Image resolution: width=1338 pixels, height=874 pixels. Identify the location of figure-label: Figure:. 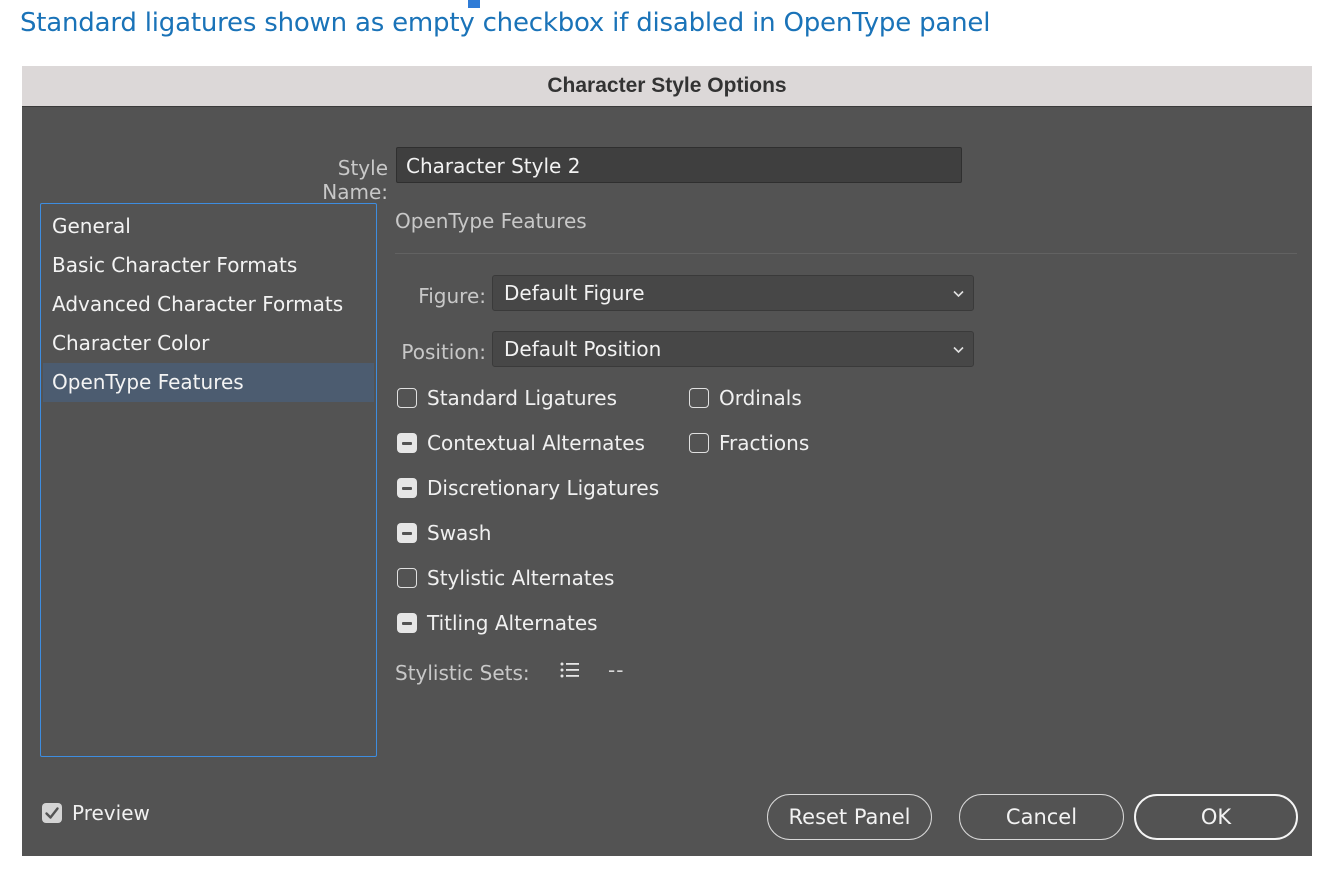
(452, 296).